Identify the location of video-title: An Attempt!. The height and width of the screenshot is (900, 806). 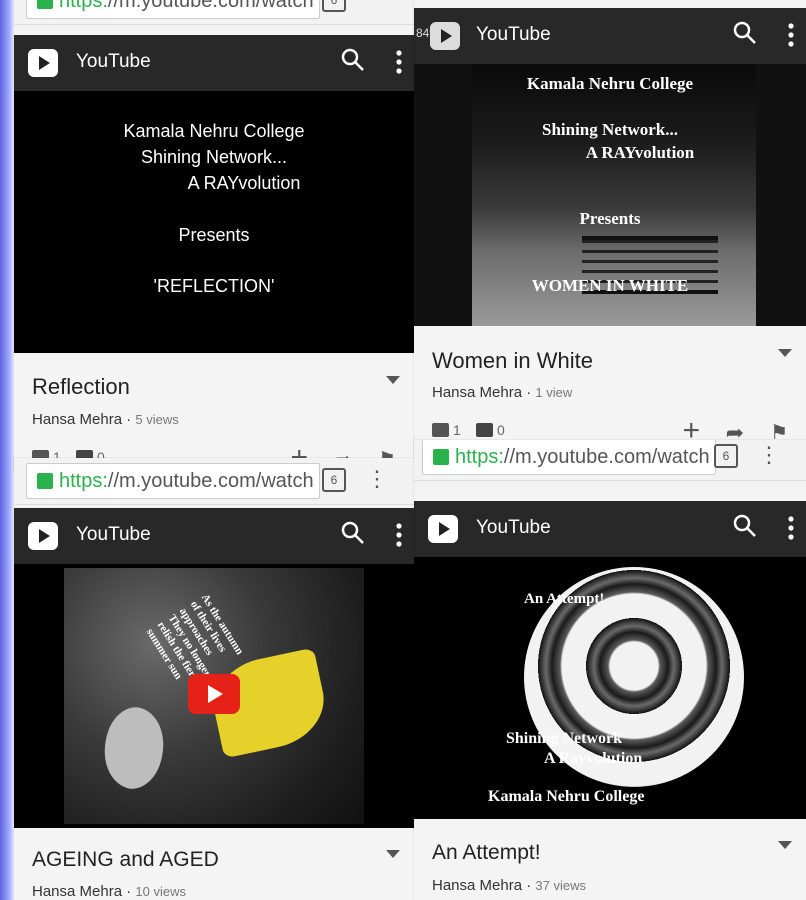
(486, 852).